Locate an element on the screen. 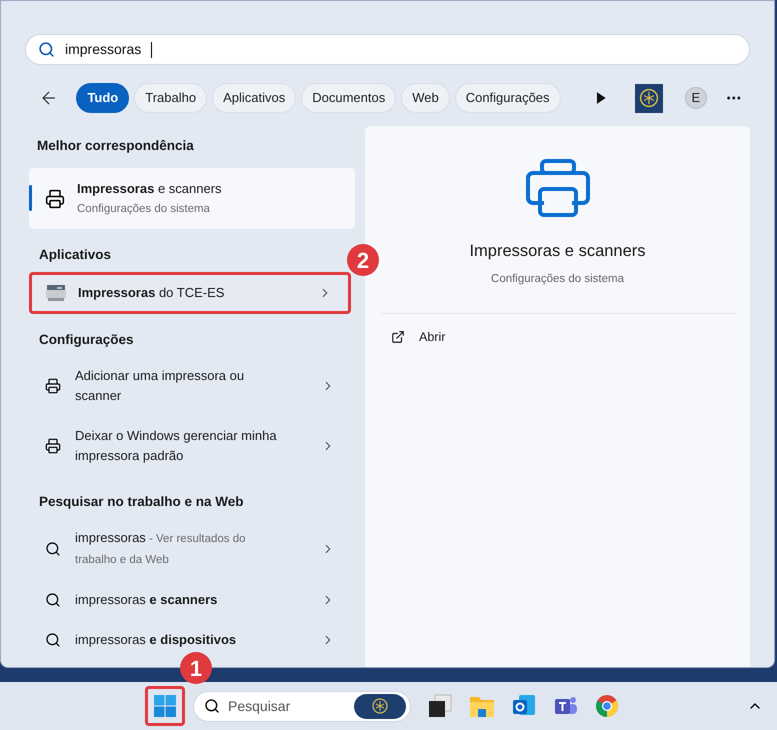 Image resolution: width=777 pixels, height=730 pixels. start-button is located at coordinates (165, 706).